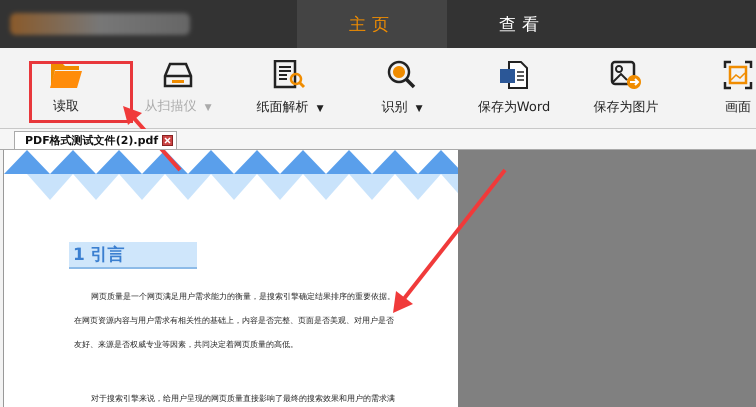 The image size is (756, 407). I want to click on toolbar-button: 读取, so click(66, 88).